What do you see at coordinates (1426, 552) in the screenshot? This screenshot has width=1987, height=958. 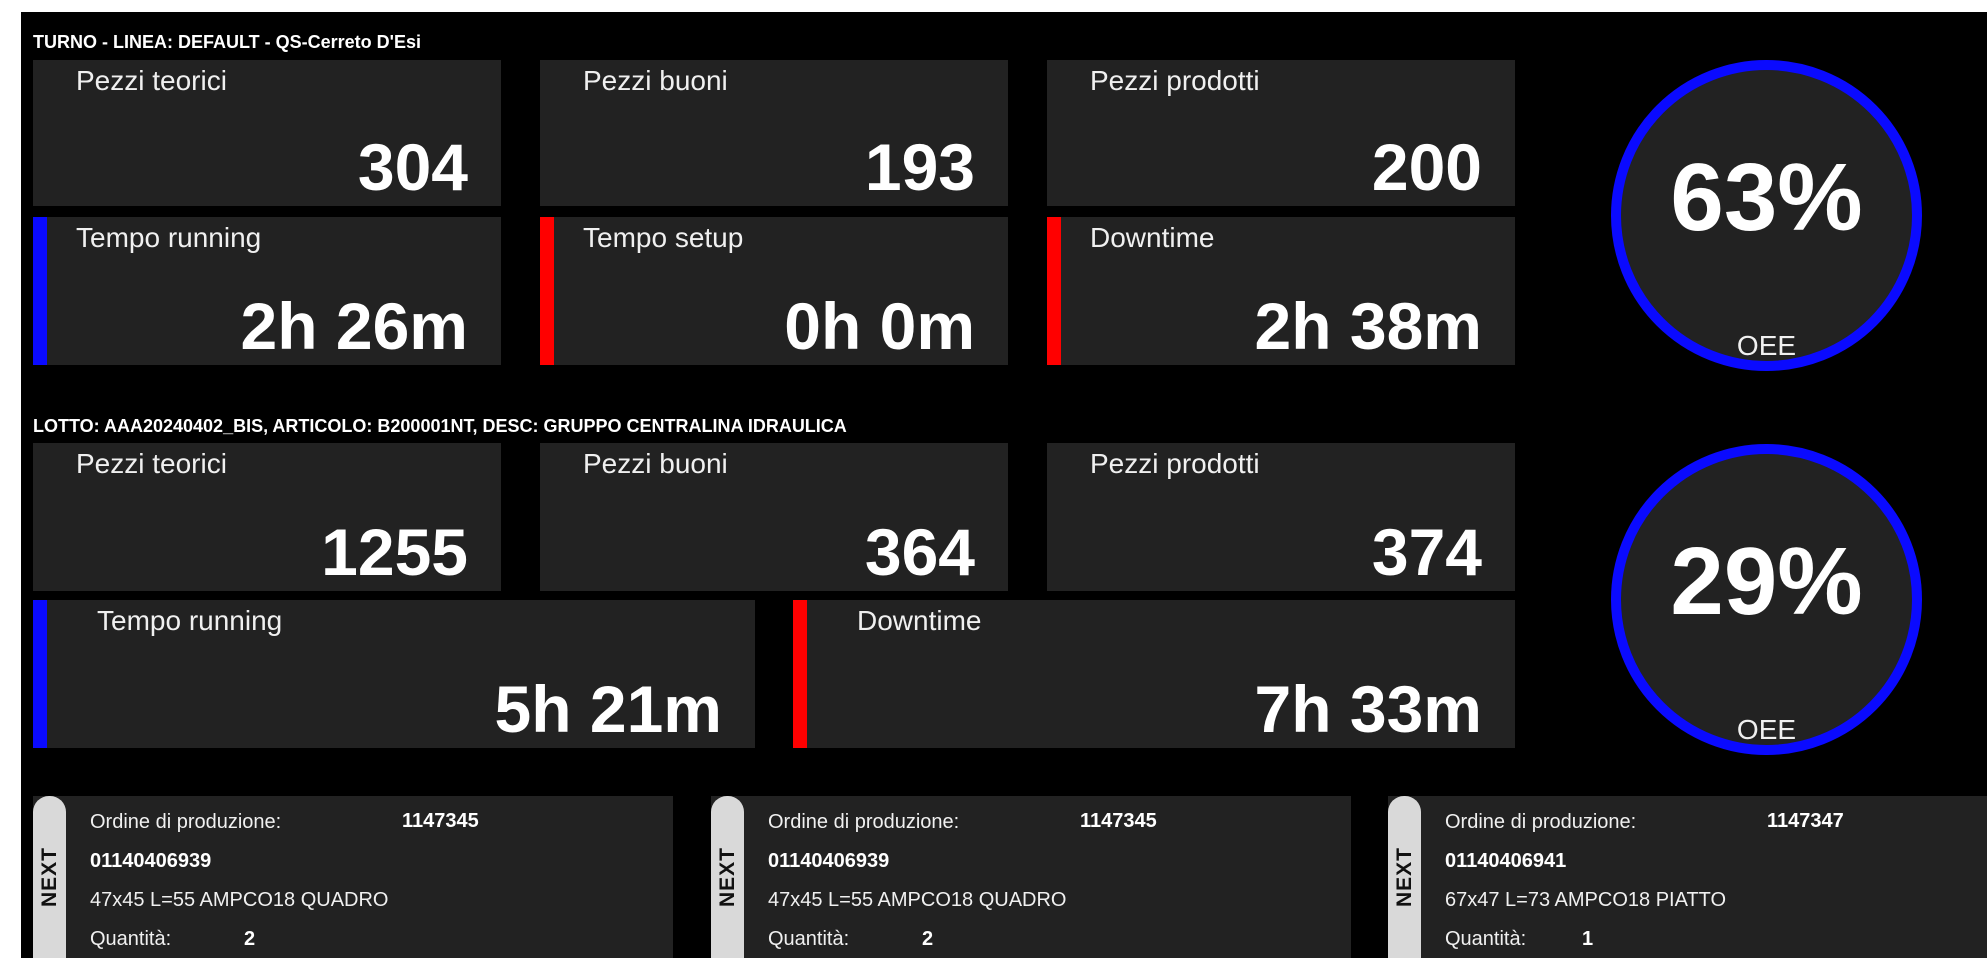 I see `card-value: 374` at bounding box center [1426, 552].